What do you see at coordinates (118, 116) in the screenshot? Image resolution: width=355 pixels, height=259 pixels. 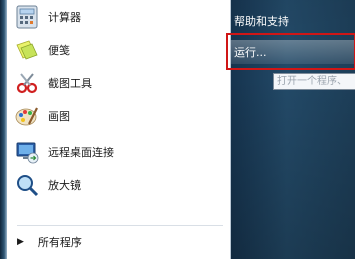 I see `program-item-paint: 画图` at bounding box center [118, 116].